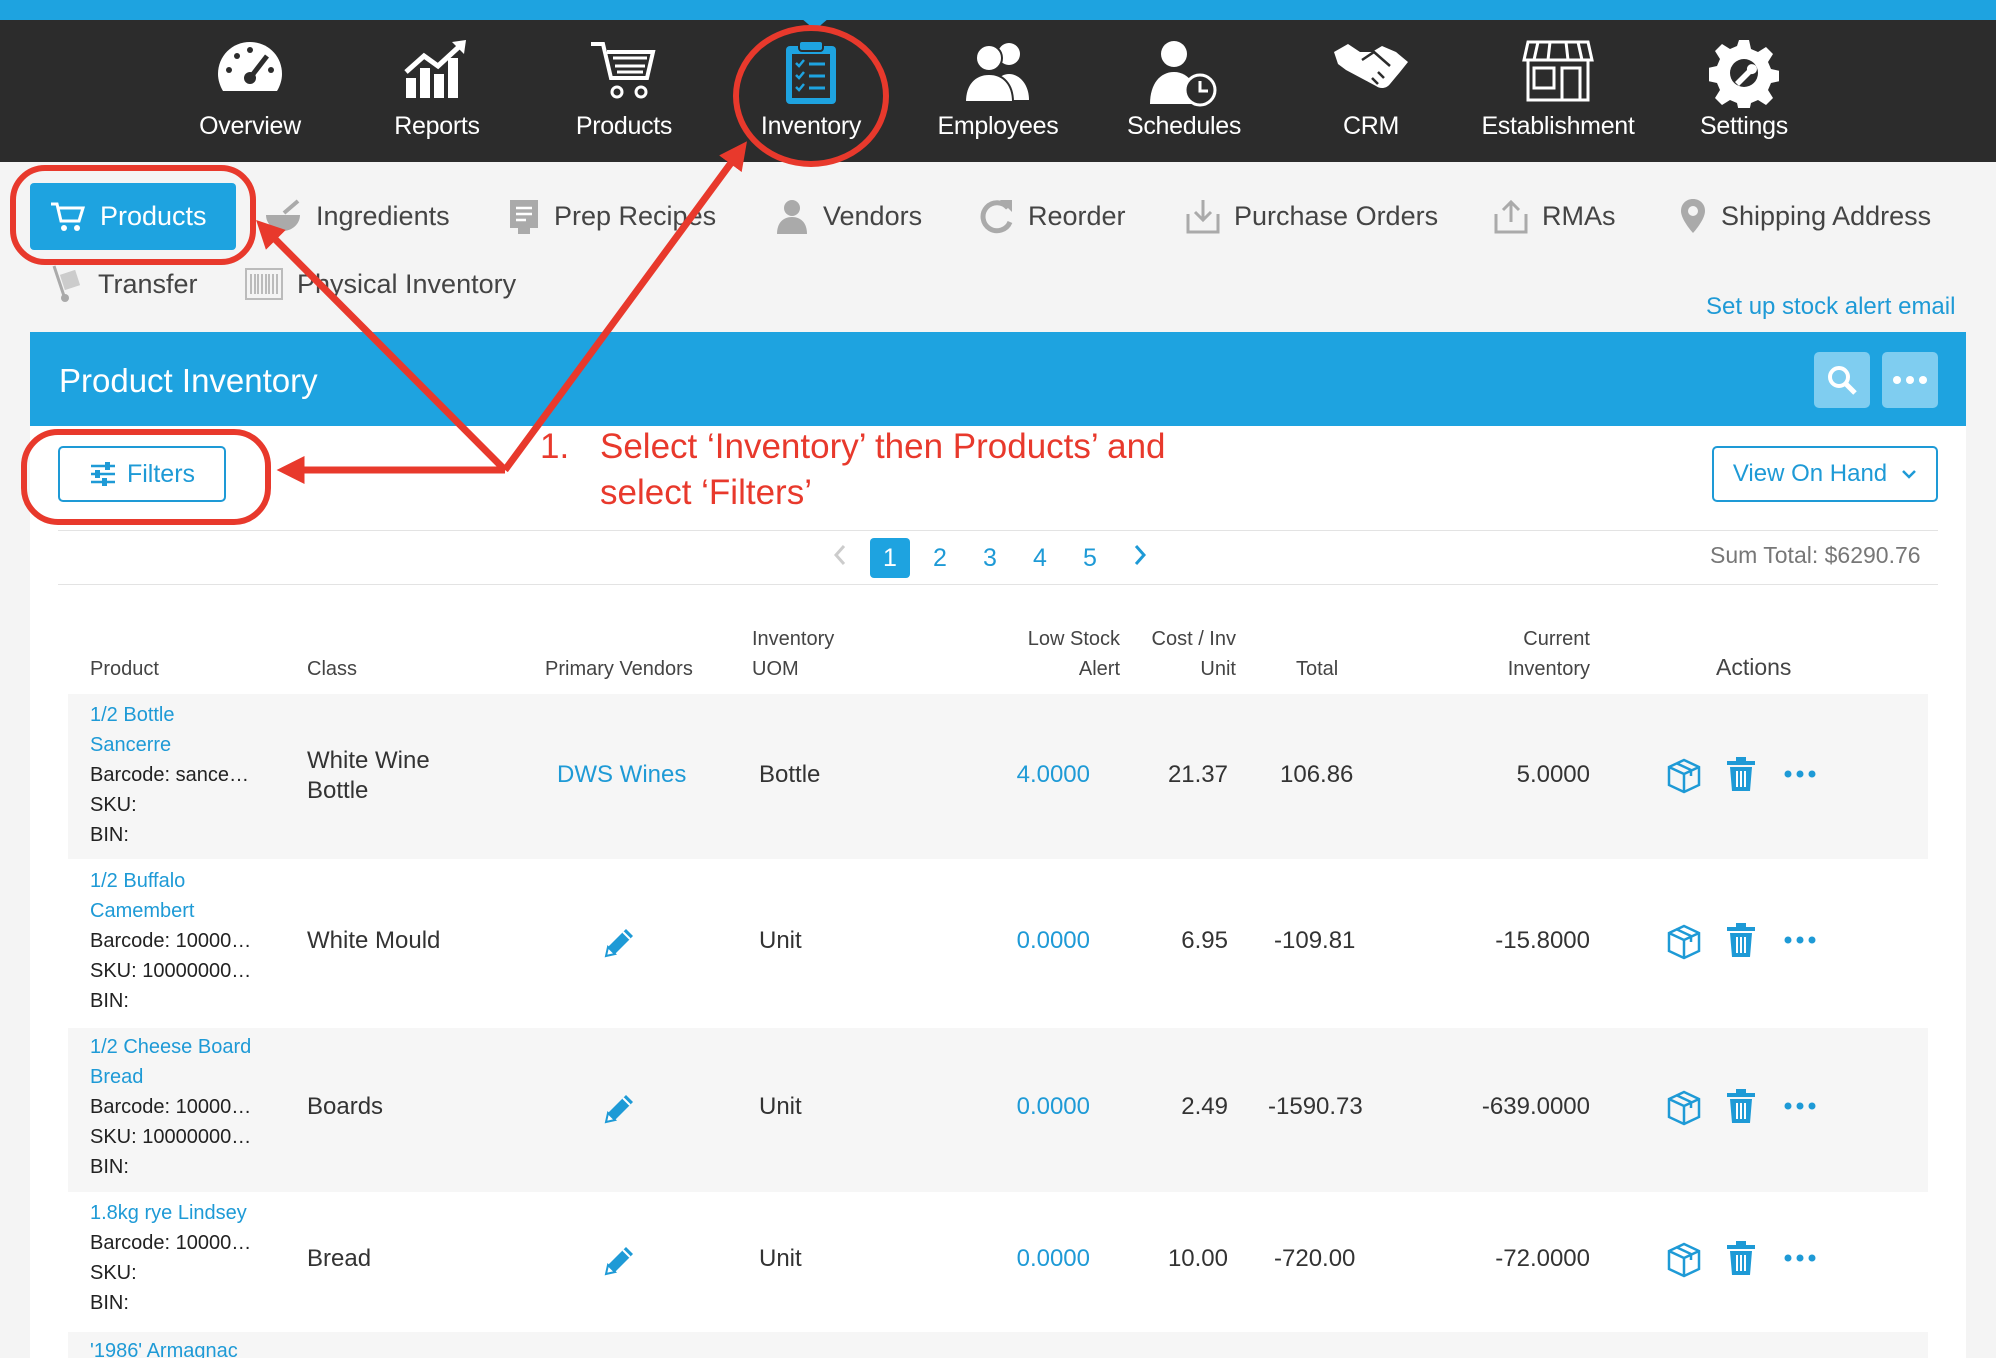  Describe the element at coordinates (1510, 654) in the screenshot. I see `col-header-current-inventory: Current Inventory` at that location.